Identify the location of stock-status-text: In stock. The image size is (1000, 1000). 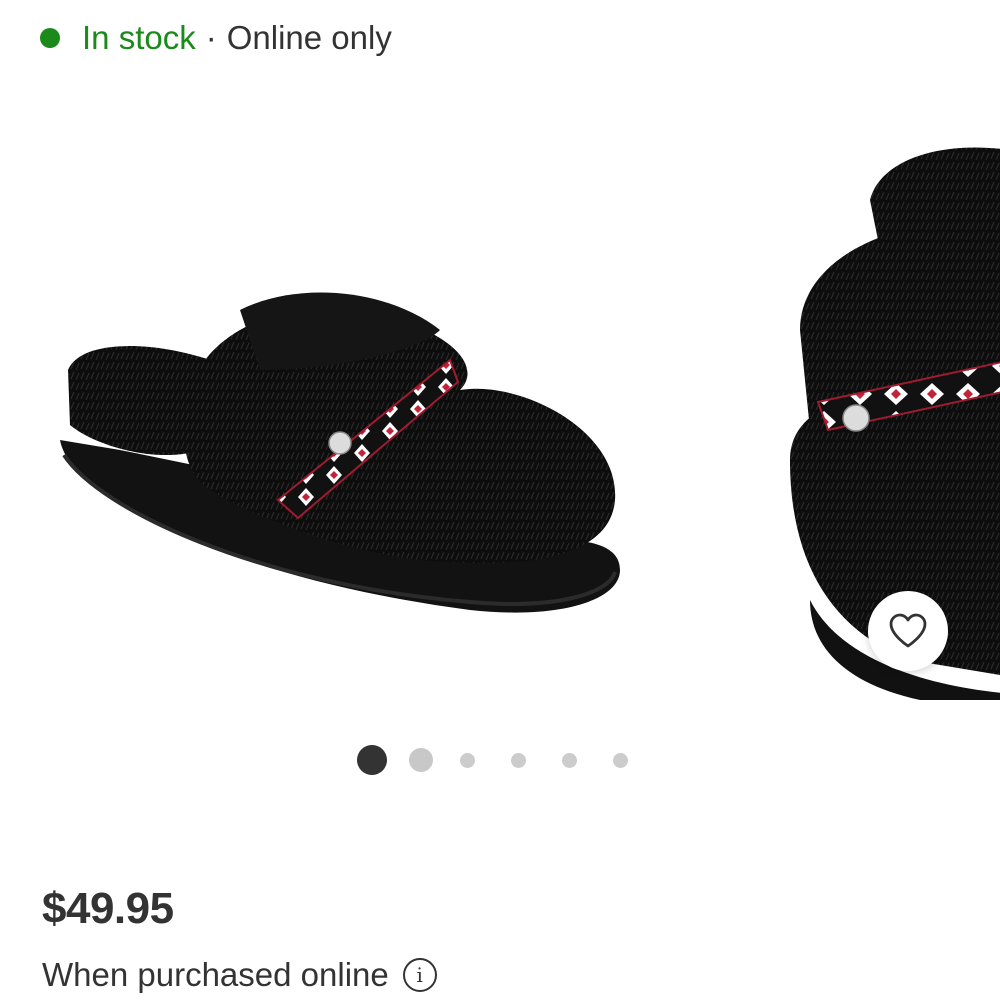
(139, 37).